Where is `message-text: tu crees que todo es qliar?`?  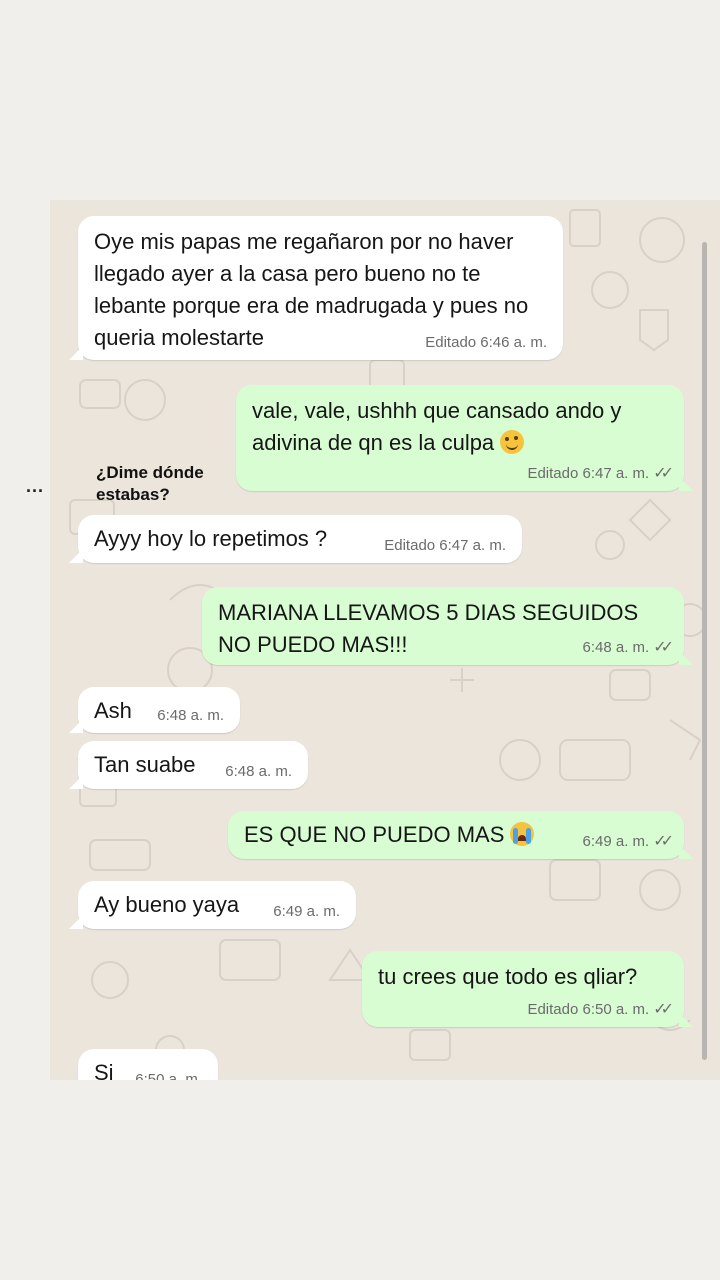 message-text: tu crees que todo es qliar? is located at coordinates (508, 976).